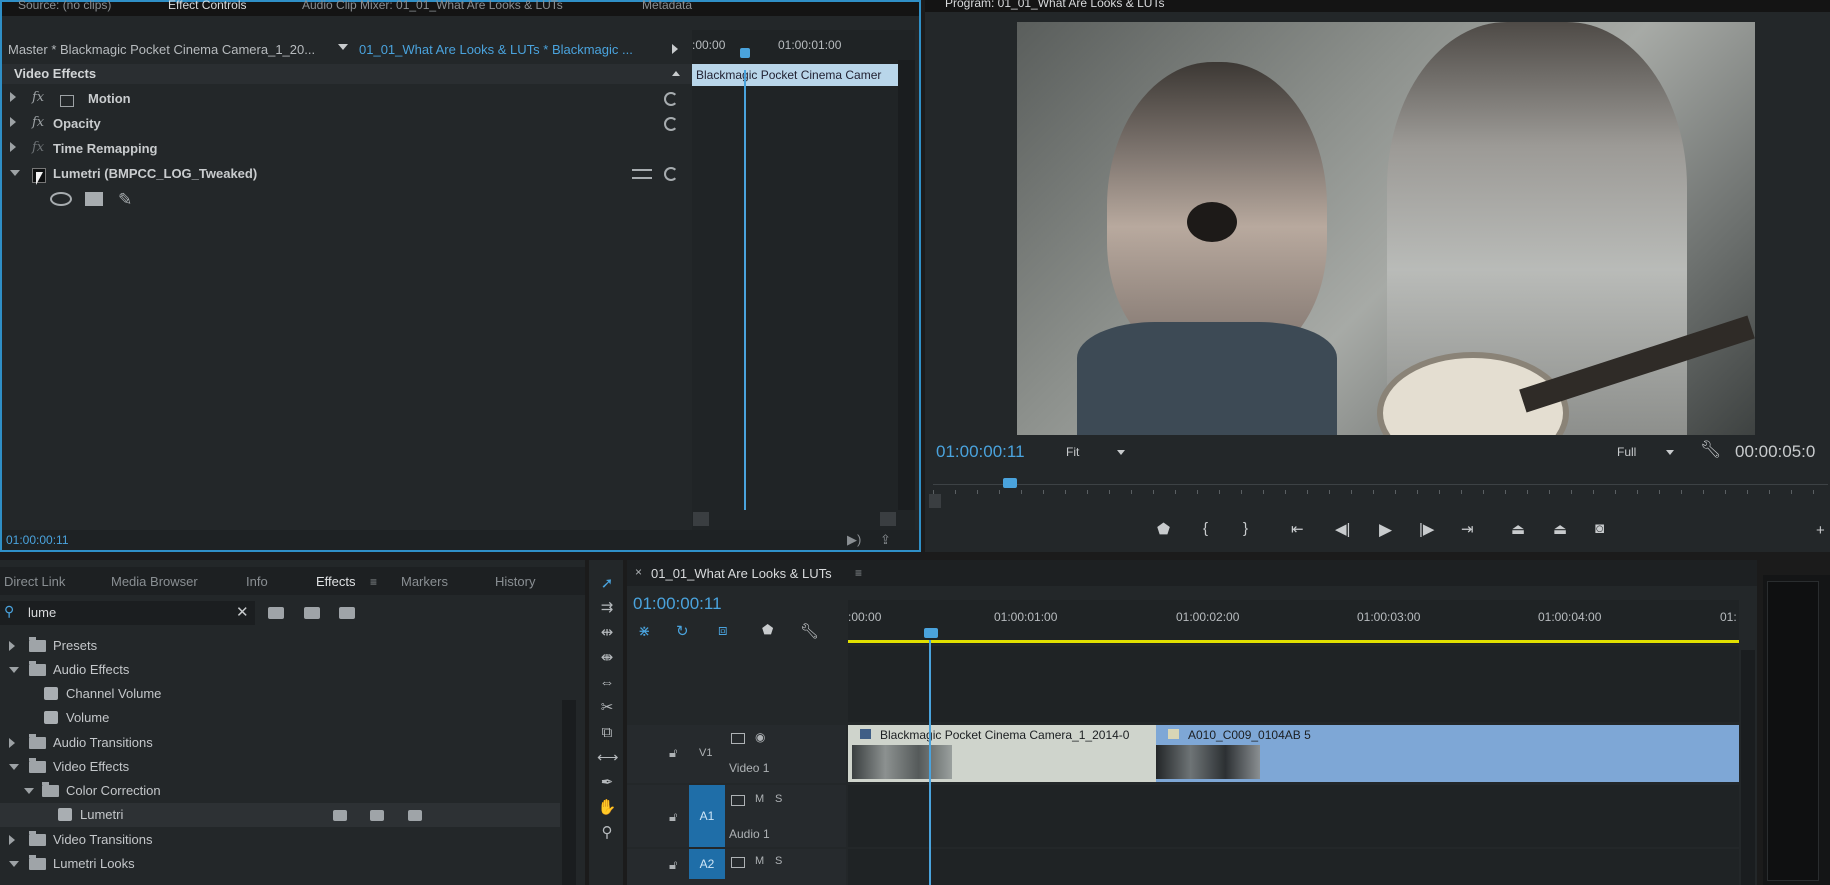 The image size is (1830, 885). What do you see at coordinates (1385, 530) in the screenshot?
I see `play-icon: ▶` at bounding box center [1385, 530].